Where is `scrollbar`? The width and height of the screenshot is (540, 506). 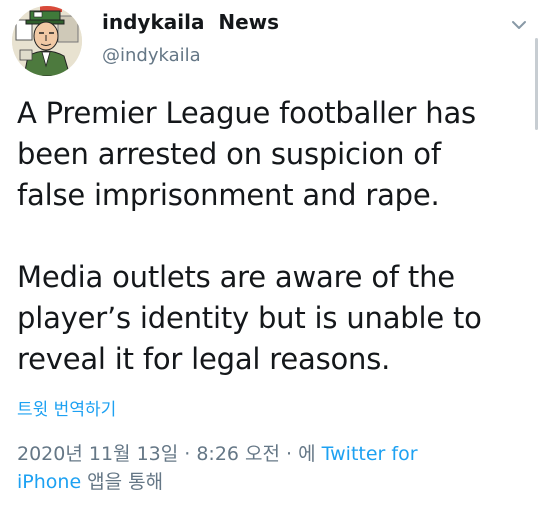 scrollbar is located at coordinates (536, 84).